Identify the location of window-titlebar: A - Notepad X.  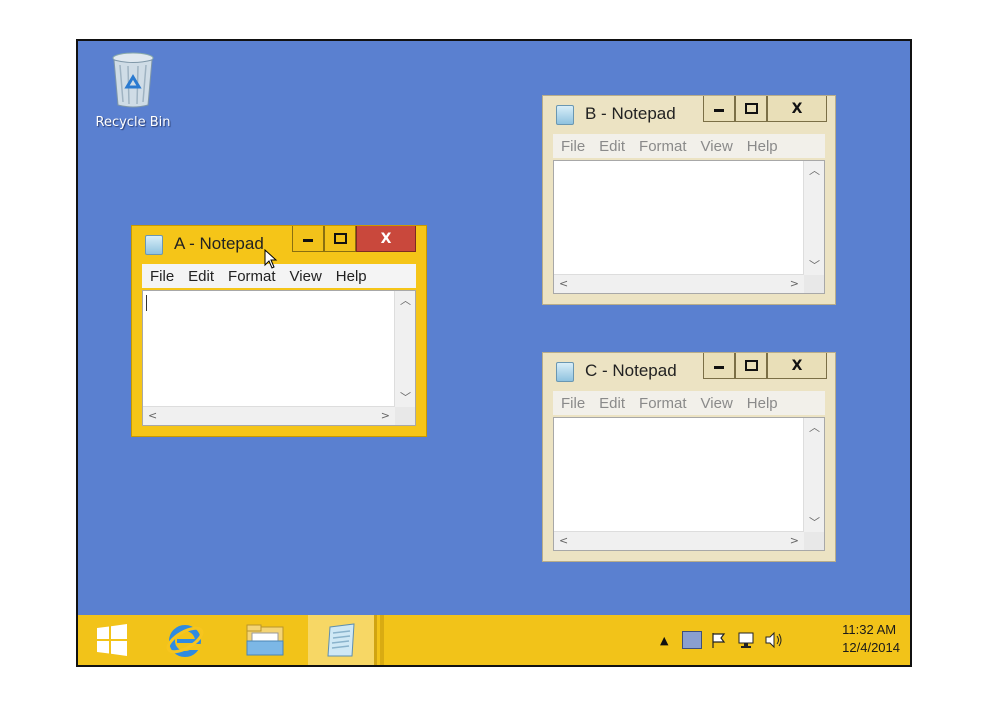
(279, 243).